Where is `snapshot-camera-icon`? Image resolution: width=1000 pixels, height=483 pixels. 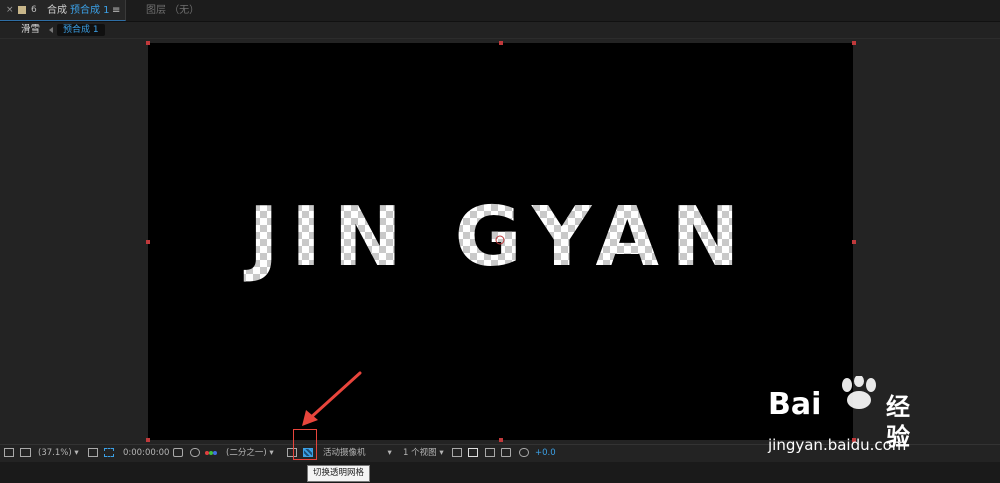 snapshot-camera-icon is located at coordinates (178, 453).